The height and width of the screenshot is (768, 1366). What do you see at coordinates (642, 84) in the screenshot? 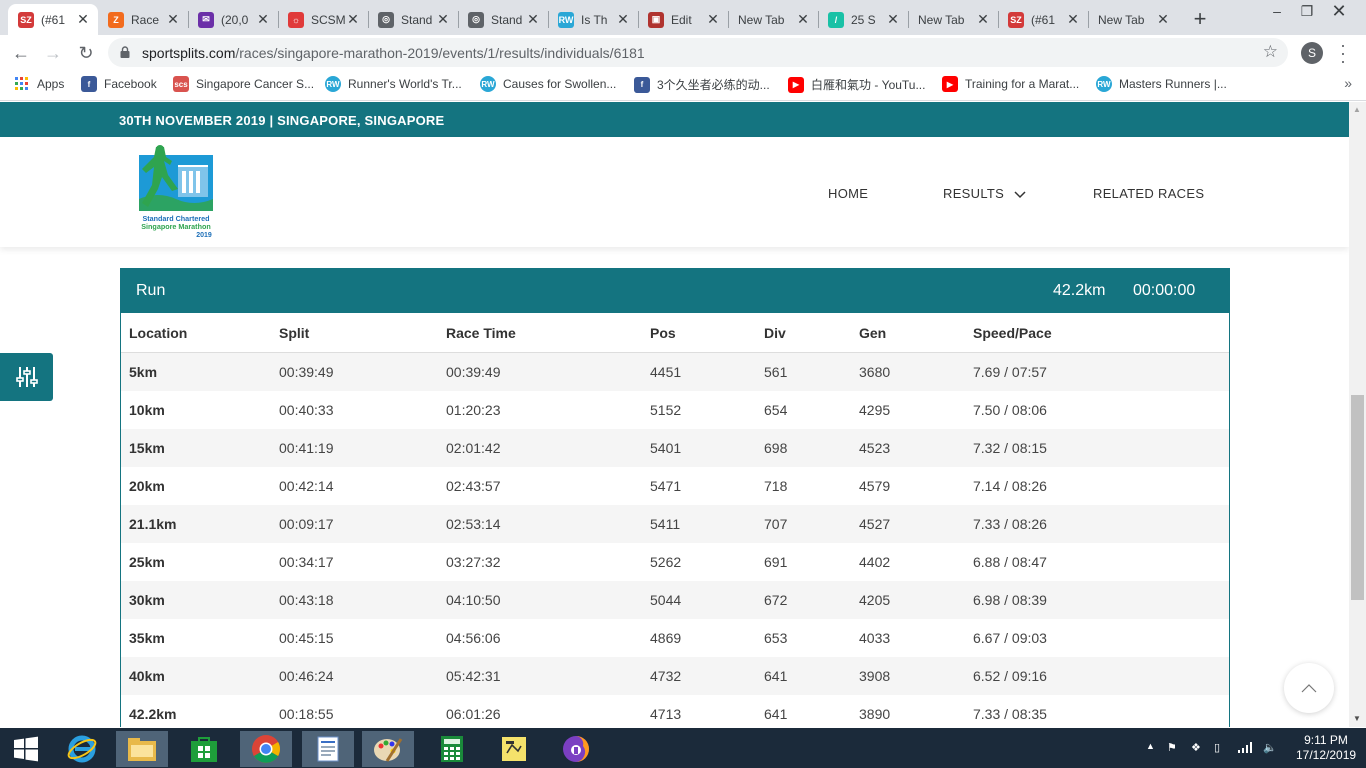
I see `bookmark-favicon-icon: f` at bounding box center [642, 84].